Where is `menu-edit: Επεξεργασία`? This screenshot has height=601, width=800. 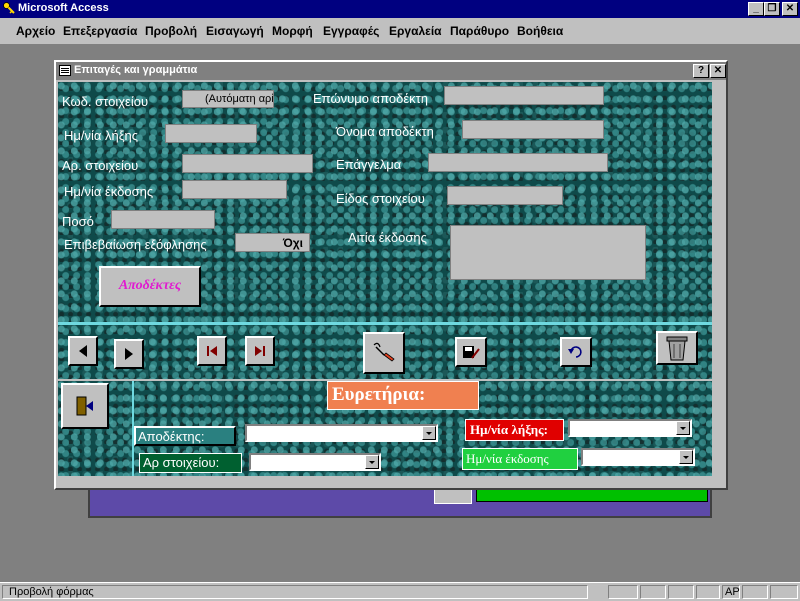 menu-edit: Επεξεργασία is located at coordinates (100, 31).